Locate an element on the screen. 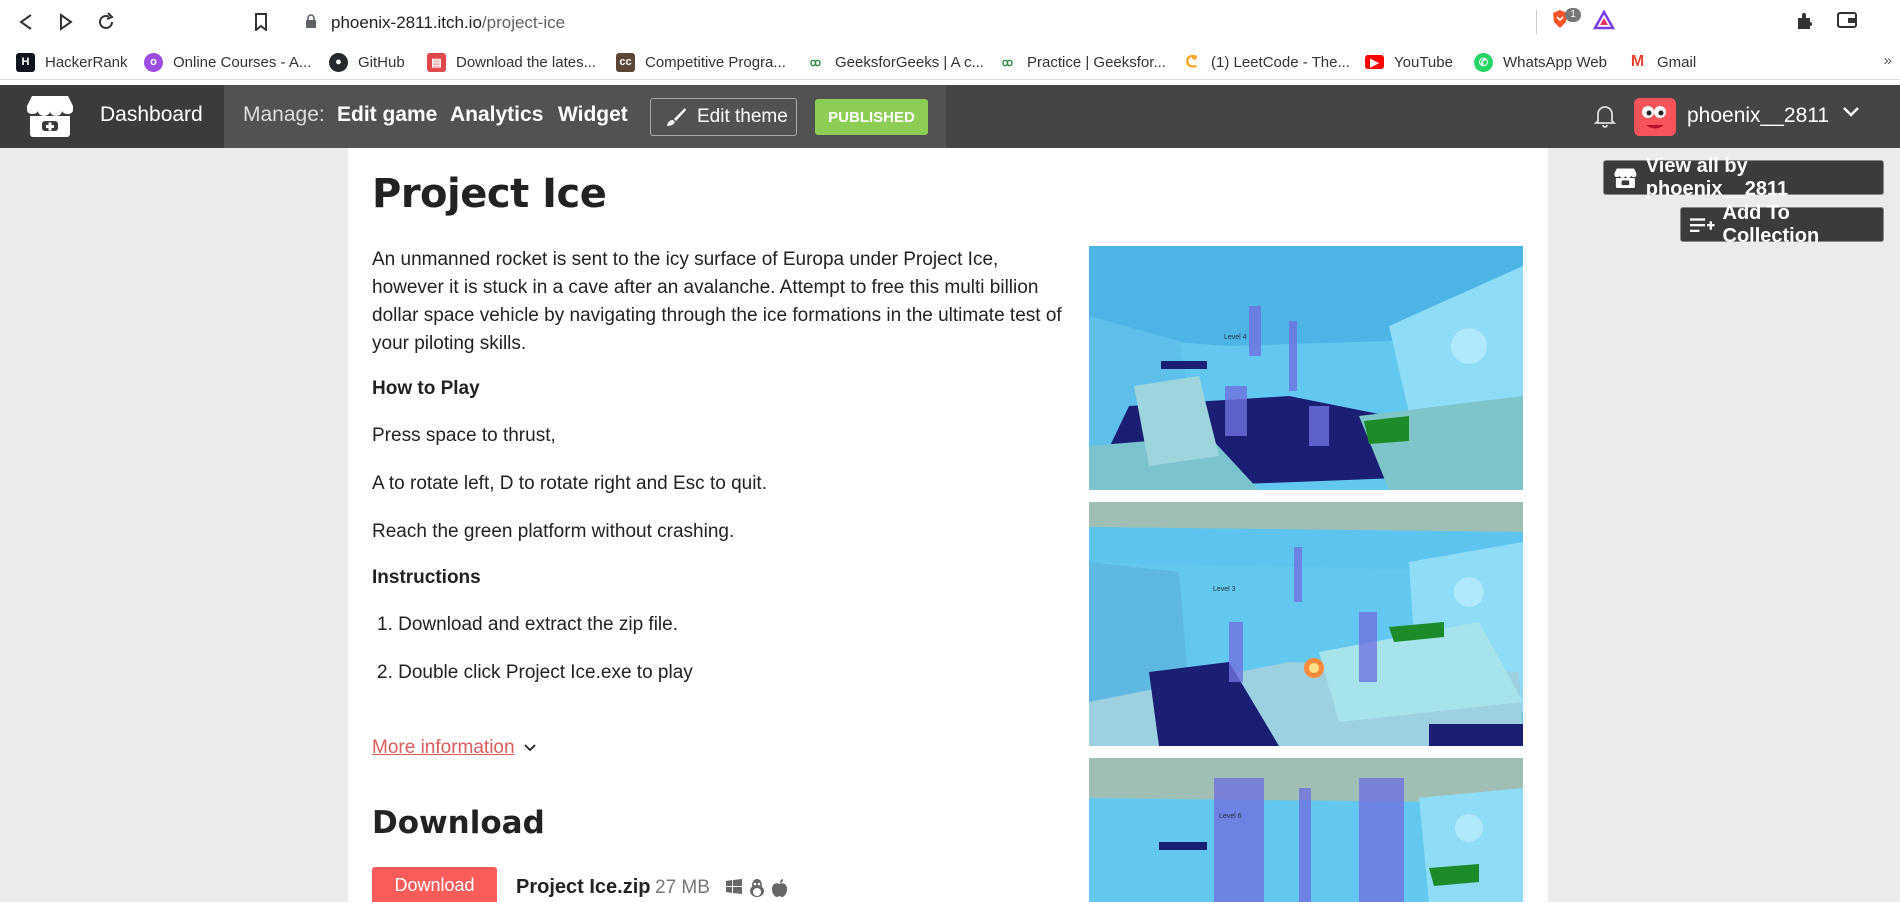 This screenshot has height=902, width=1900. more-information-link: More information is located at coordinates (454, 748).